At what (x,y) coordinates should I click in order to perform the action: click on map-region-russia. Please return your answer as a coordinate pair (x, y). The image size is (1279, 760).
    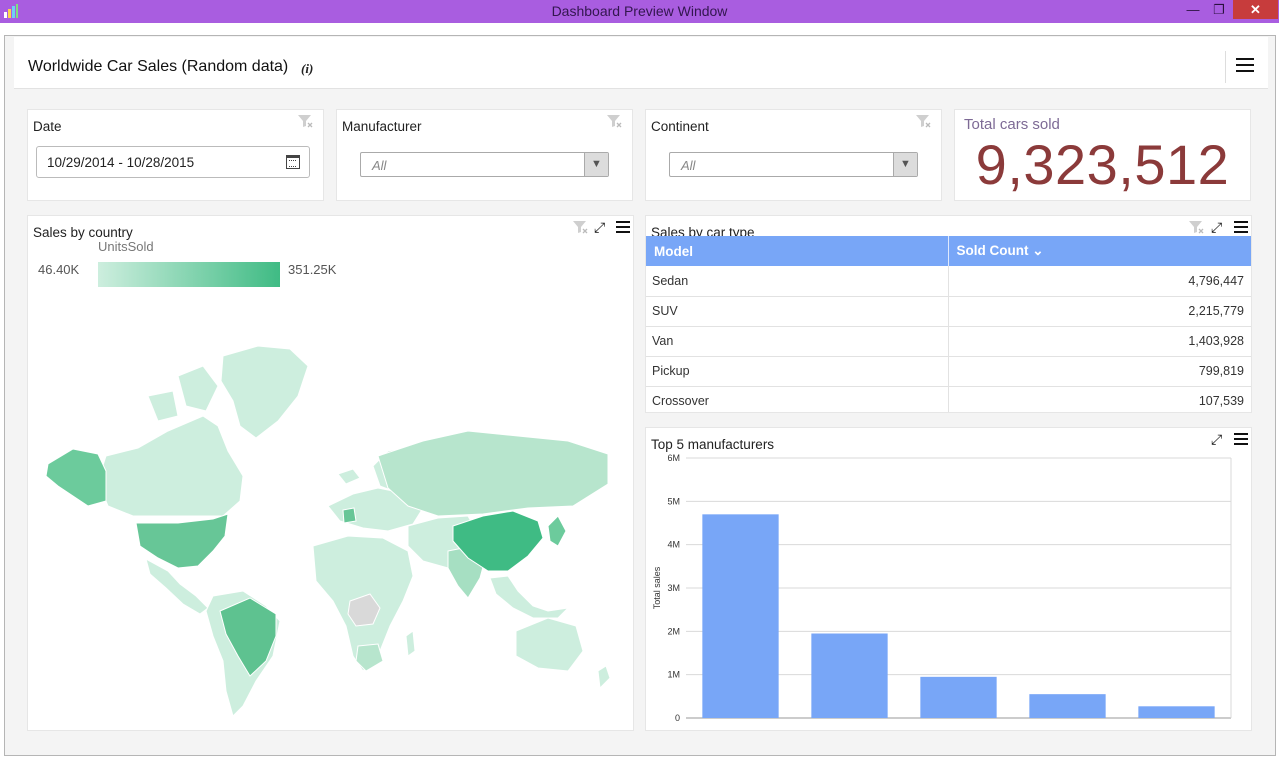
    Looking at the image, I should click on (493, 473).